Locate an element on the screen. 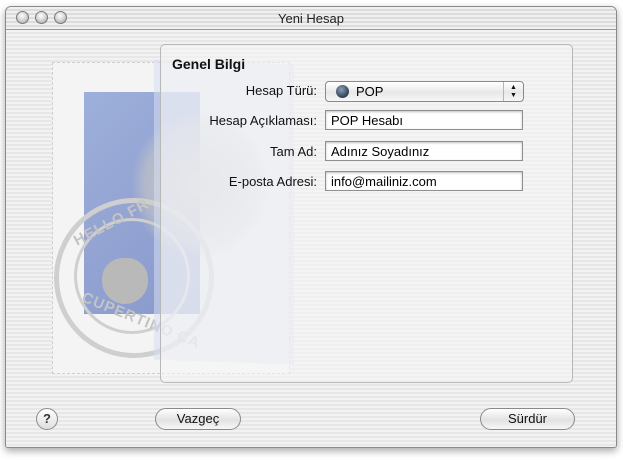 This screenshot has height=460, width=623. help-button: ? is located at coordinates (47, 419).